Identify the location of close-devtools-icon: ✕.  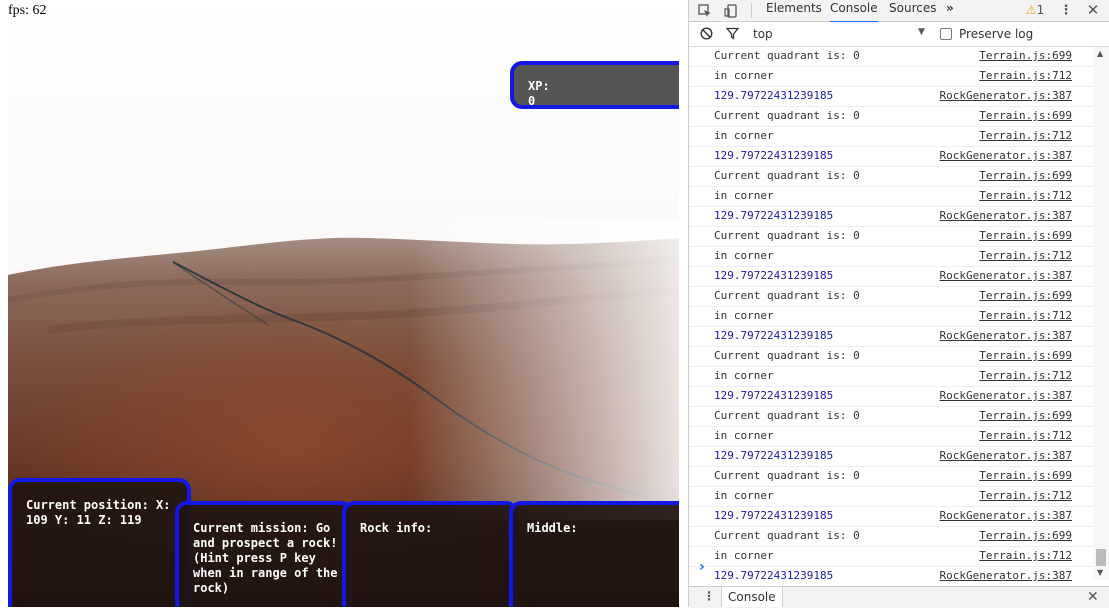
(1093, 10).